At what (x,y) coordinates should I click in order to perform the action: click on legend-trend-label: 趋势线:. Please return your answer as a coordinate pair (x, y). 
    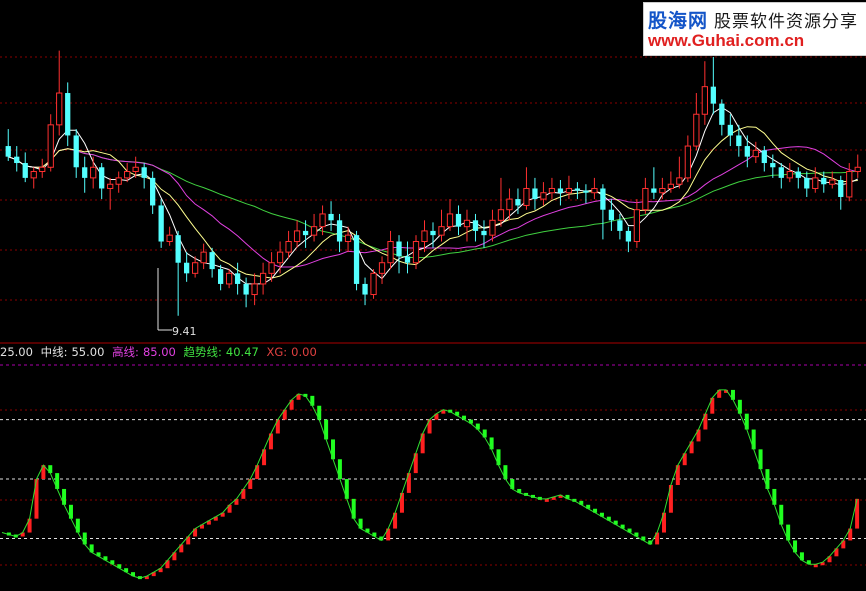
    Looking at the image, I should click on (202, 352).